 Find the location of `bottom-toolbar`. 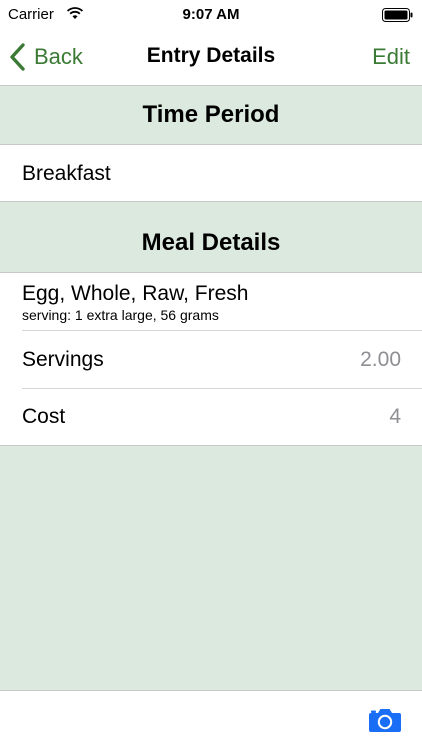

bottom-toolbar is located at coordinates (211, 720).